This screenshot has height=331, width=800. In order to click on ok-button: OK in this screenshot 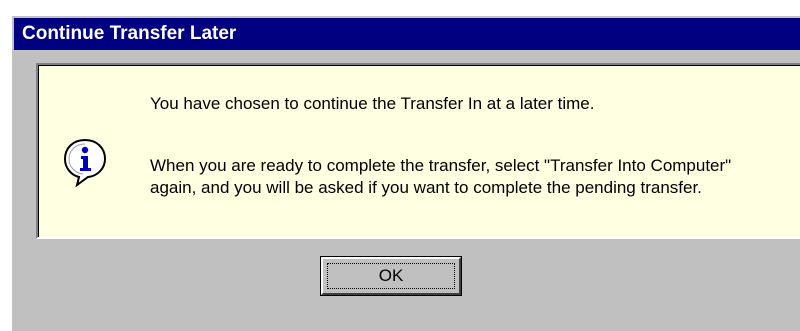, I will do `click(391, 276)`.